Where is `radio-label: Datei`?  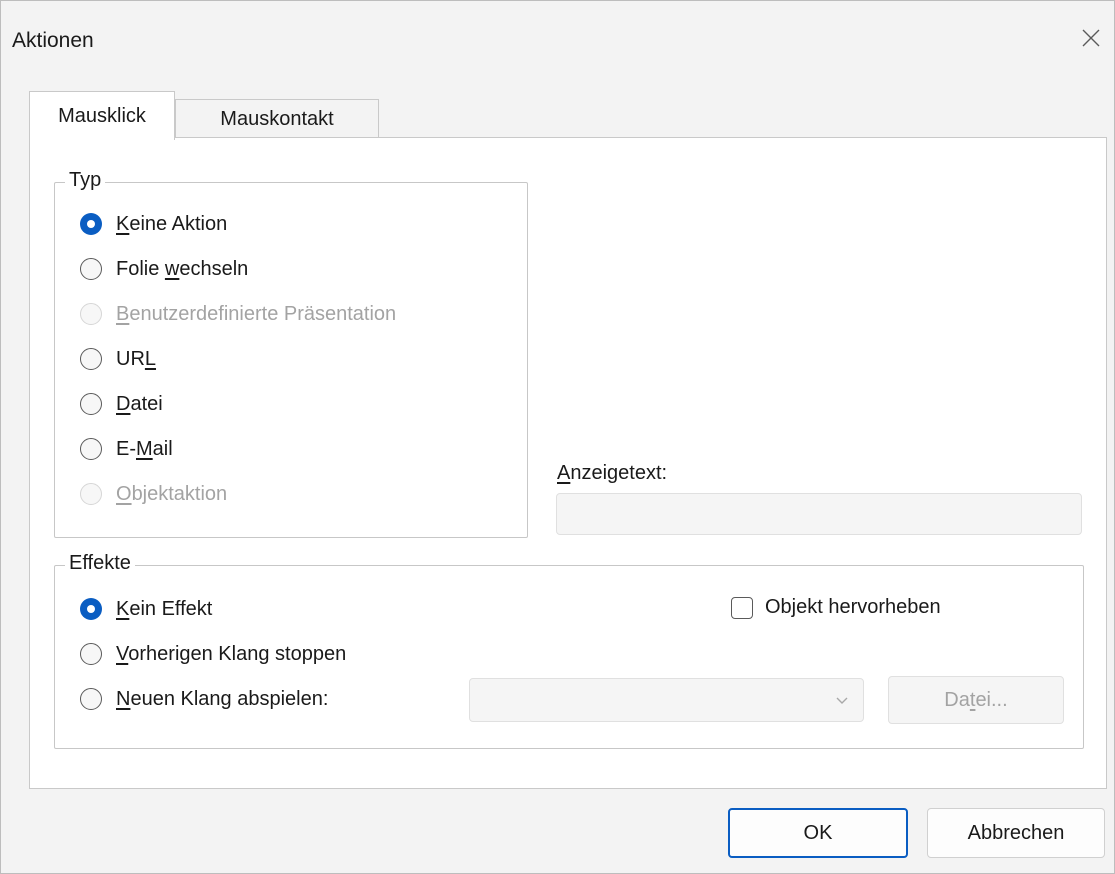 radio-label: Datei is located at coordinates (139, 403).